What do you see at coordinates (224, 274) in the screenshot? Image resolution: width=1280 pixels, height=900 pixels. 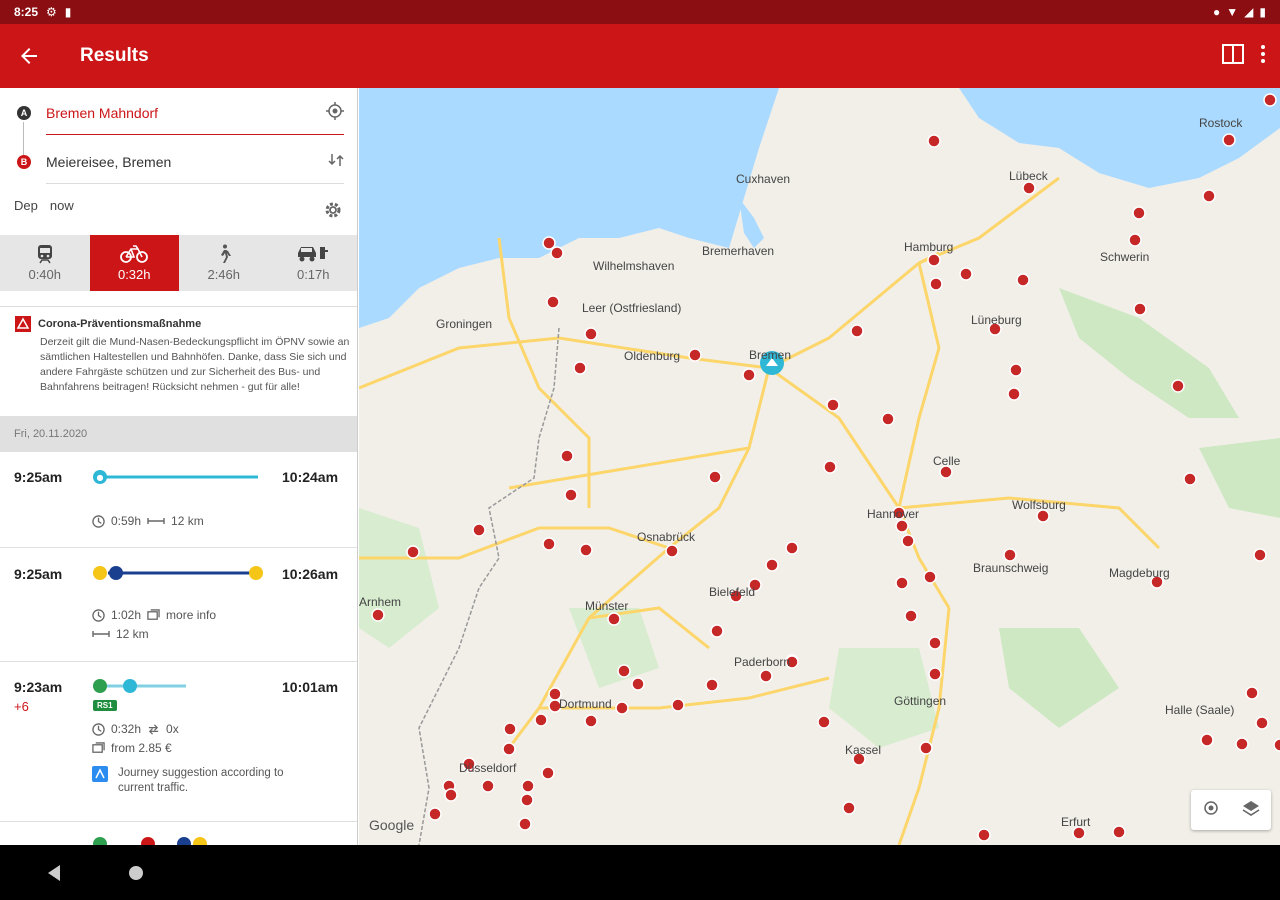 I see `mode-duration: 2:46h` at bounding box center [224, 274].